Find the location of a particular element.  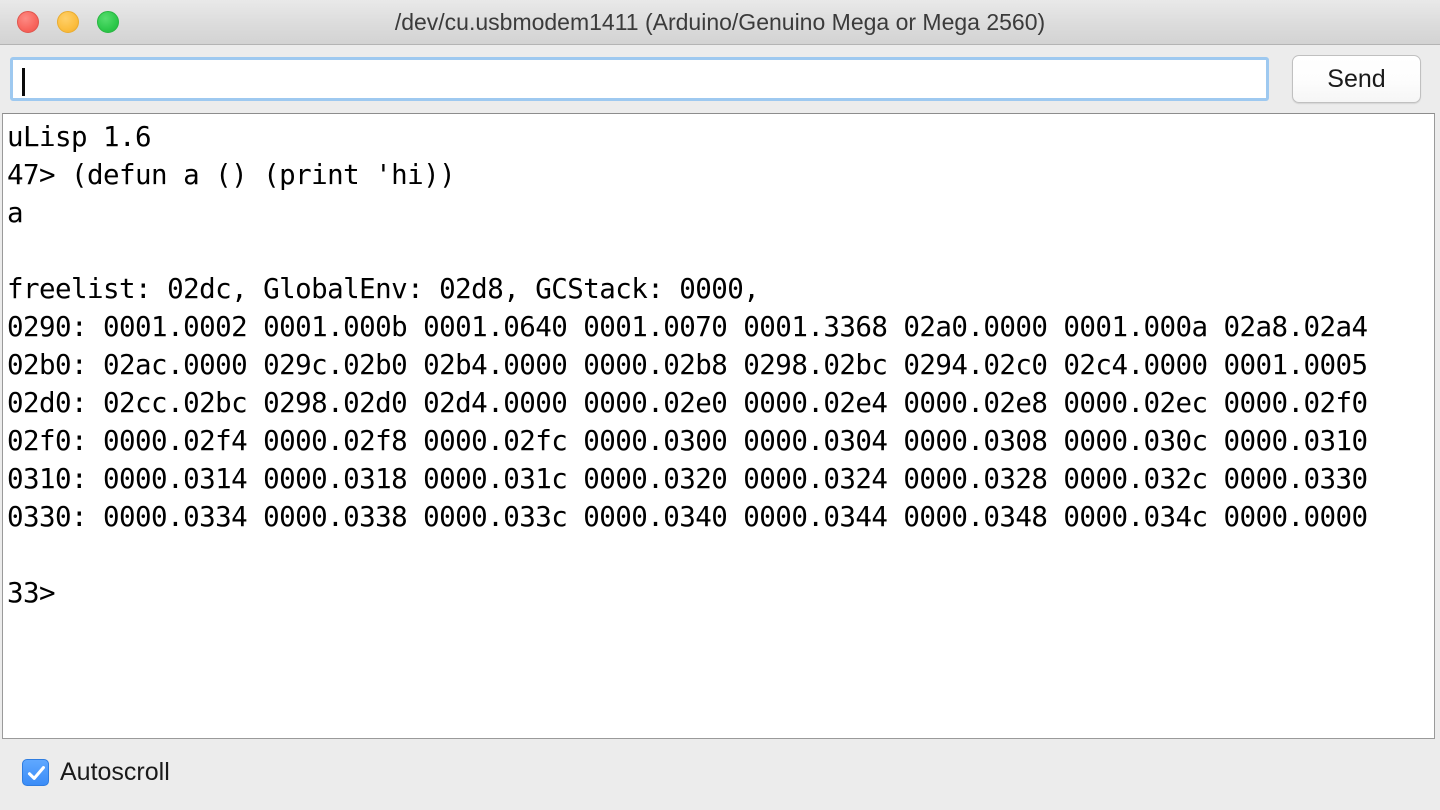

command-toolbar: Send is located at coordinates (720, 79).